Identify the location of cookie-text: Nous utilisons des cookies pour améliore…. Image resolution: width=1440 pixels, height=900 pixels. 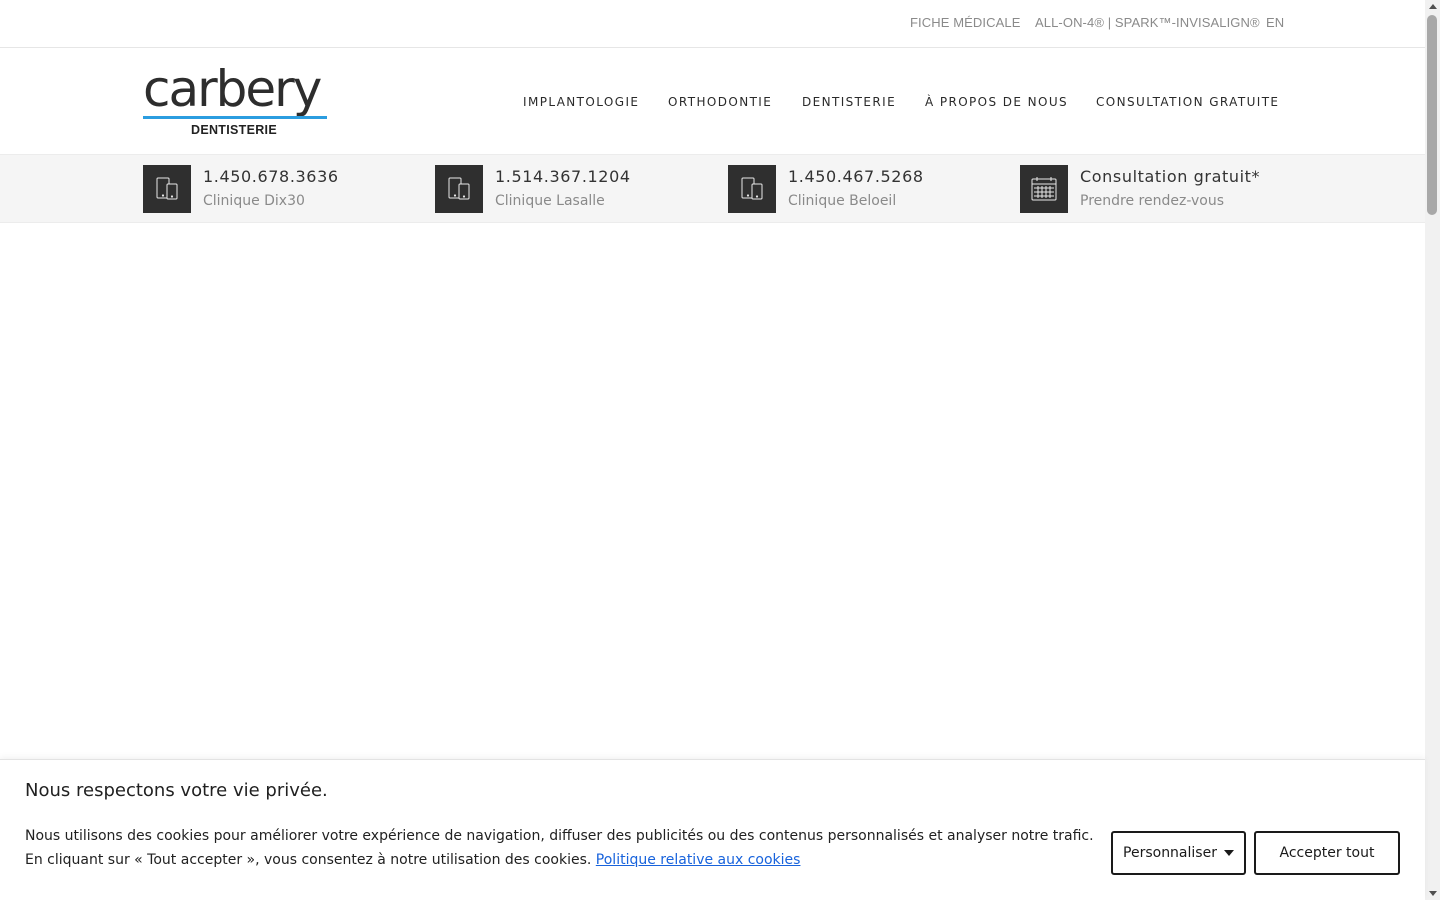
(562, 848).